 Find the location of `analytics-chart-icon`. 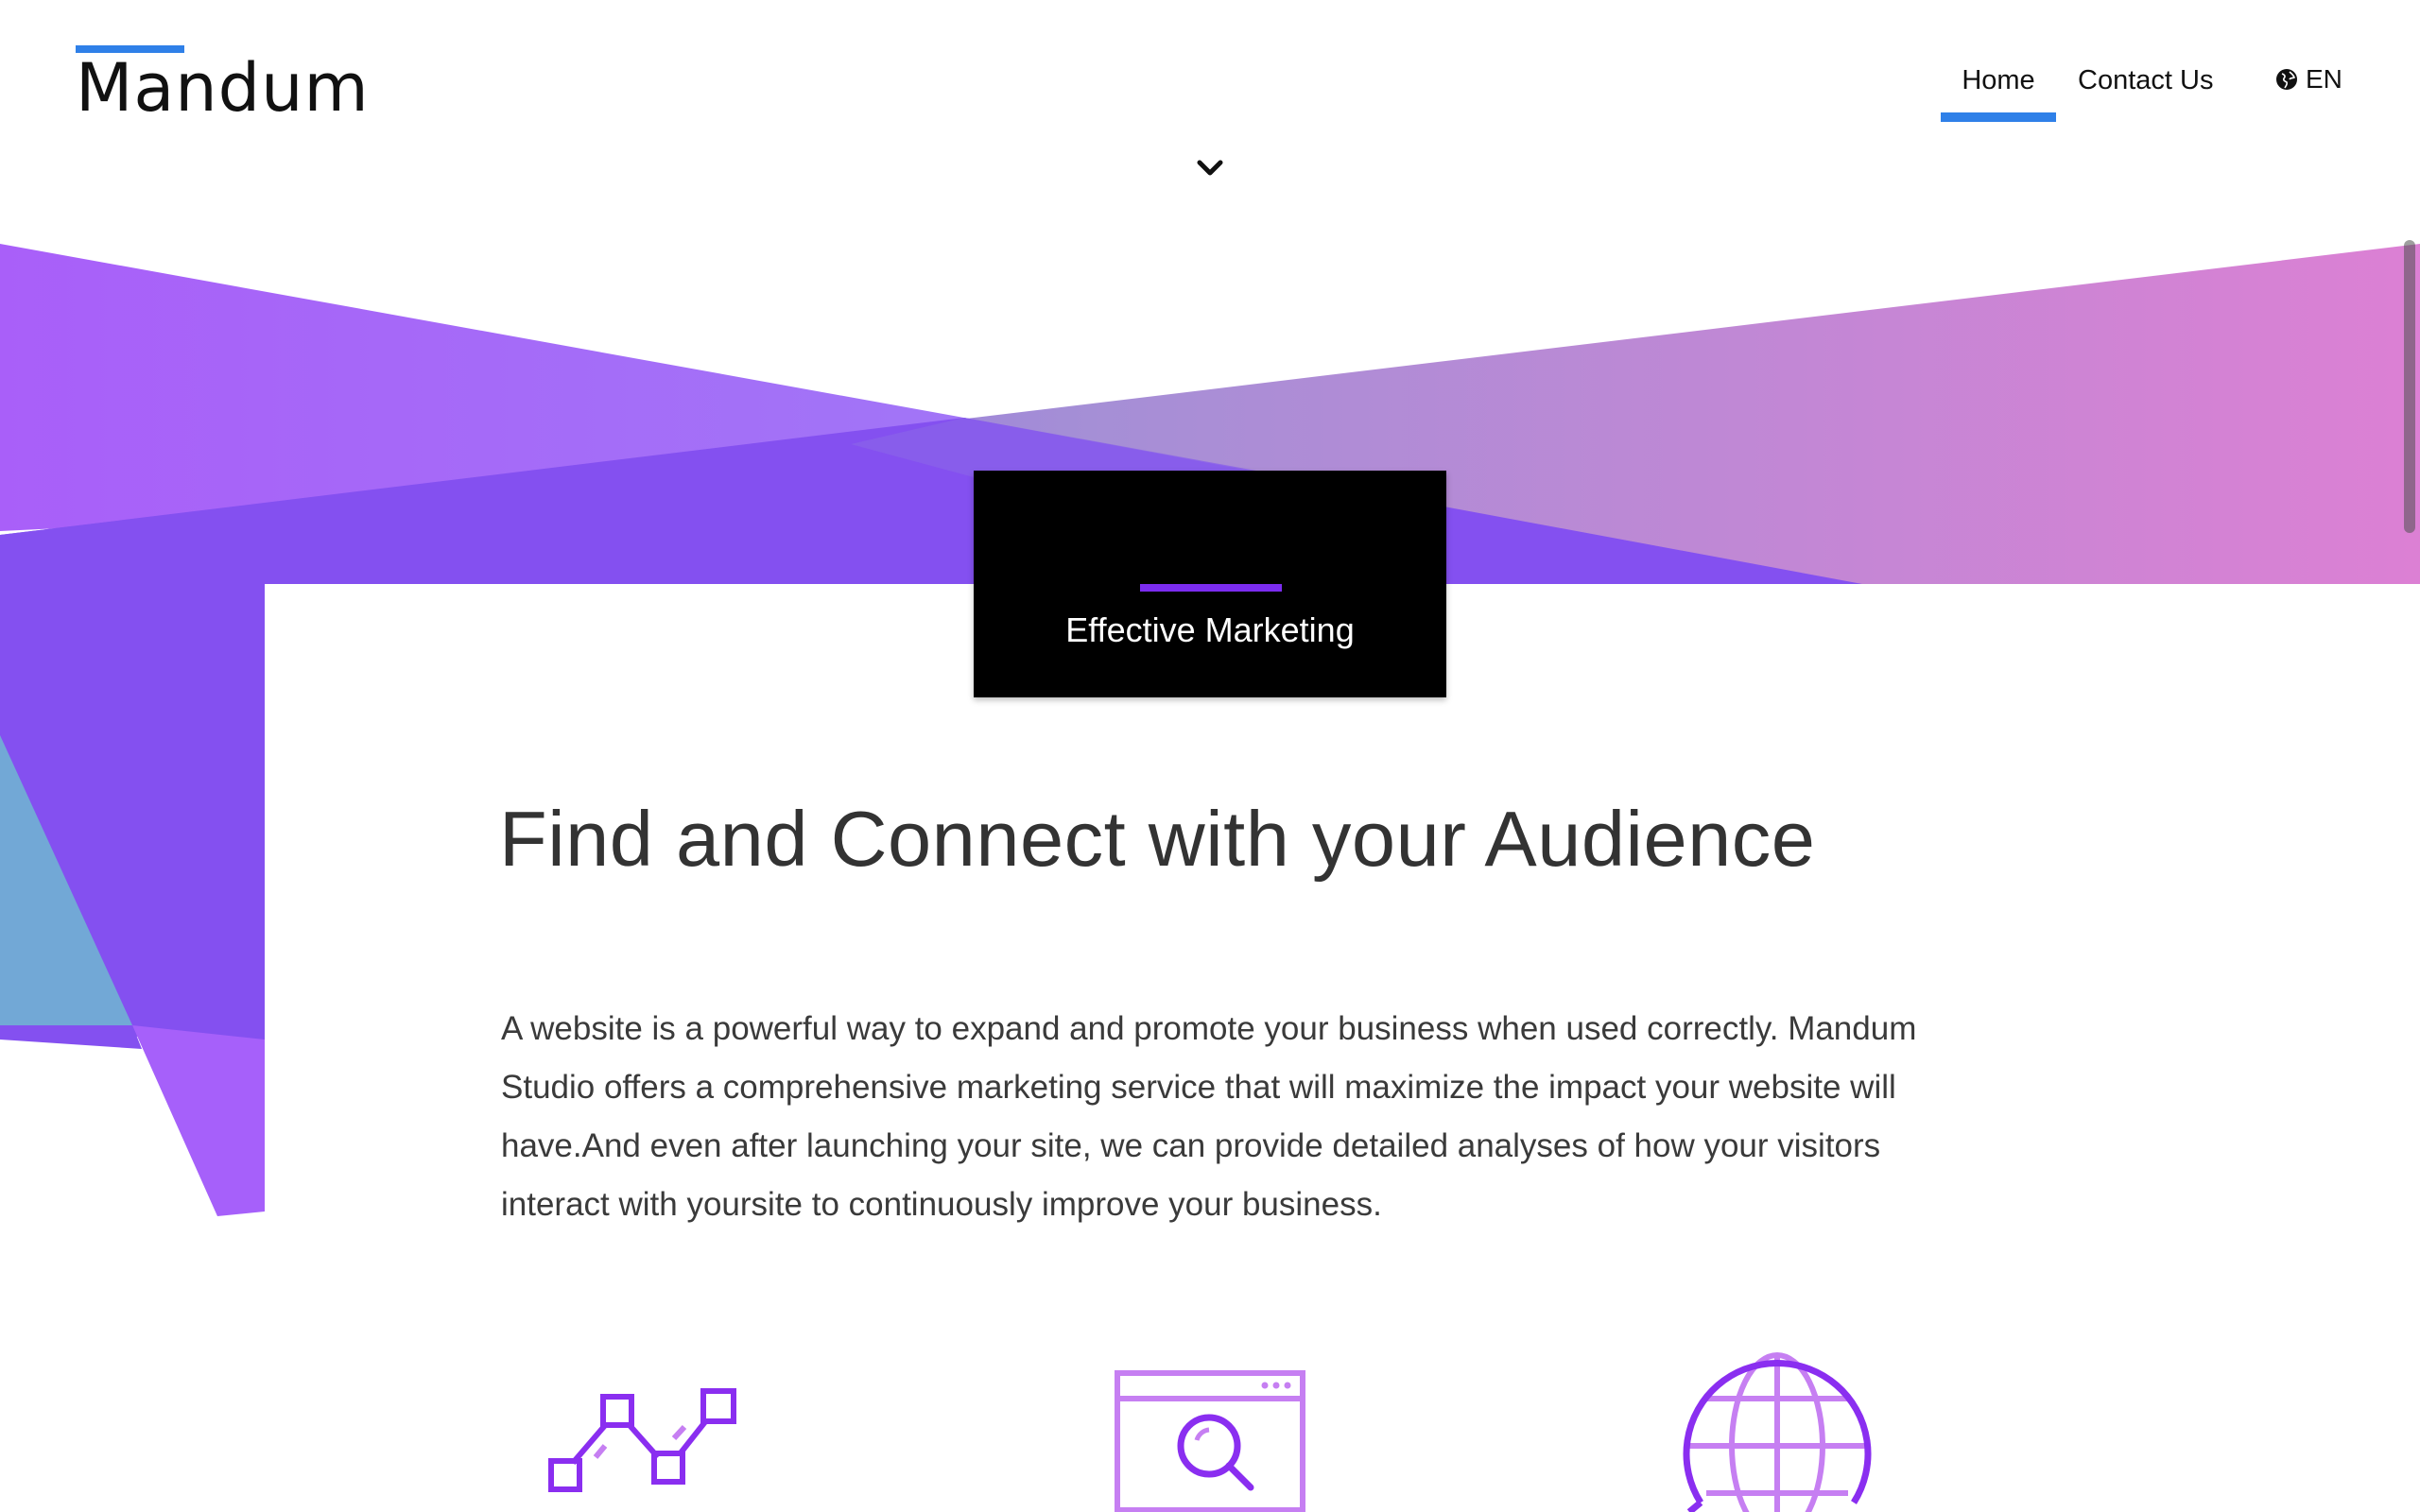

analytics-chart-icon is located at coordinates (642, 1440).